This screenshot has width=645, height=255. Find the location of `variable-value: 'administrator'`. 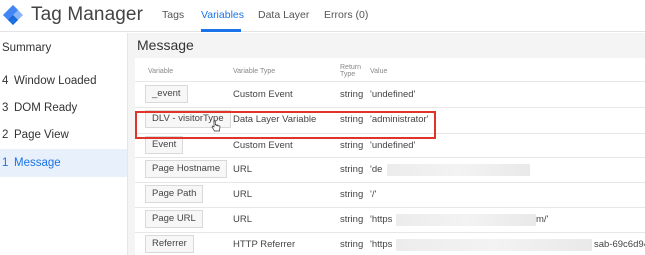

variable-value: 'administrator' is located at coordinates (399, 119).